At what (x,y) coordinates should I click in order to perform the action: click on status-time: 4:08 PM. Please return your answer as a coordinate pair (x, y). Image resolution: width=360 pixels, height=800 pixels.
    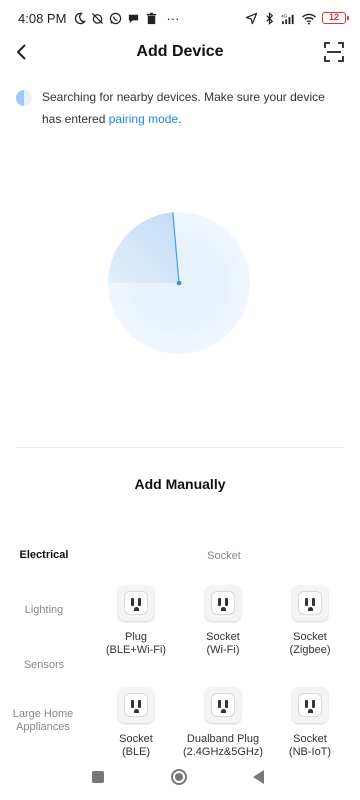
    Looking at the image, I should click on (42, 18).